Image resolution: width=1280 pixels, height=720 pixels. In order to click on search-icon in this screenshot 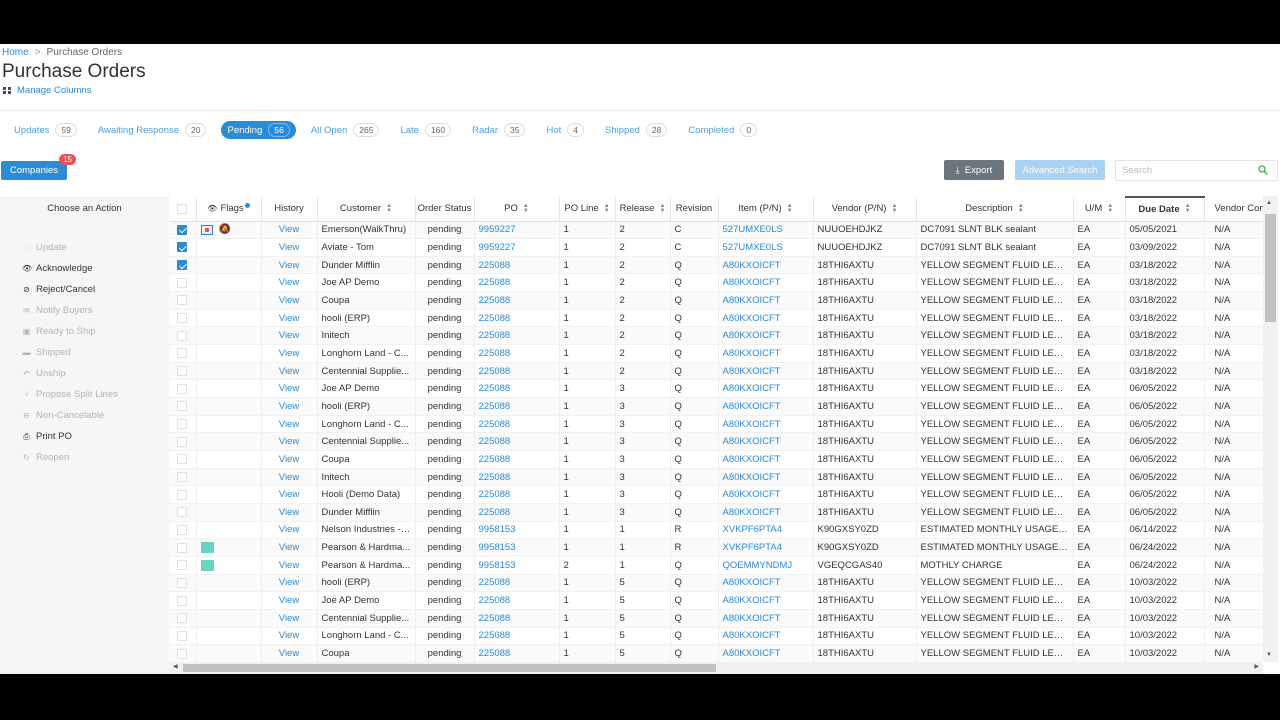, I will do `click(1263, 170)`.